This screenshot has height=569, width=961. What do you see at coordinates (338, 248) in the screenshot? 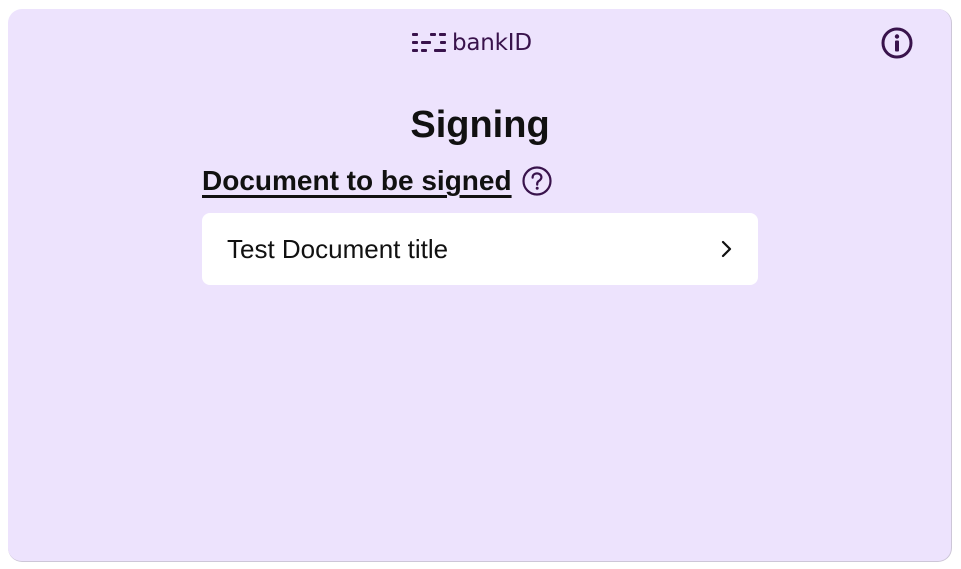
I see `document-title: Test Document title` at bounding box center [338, 248].